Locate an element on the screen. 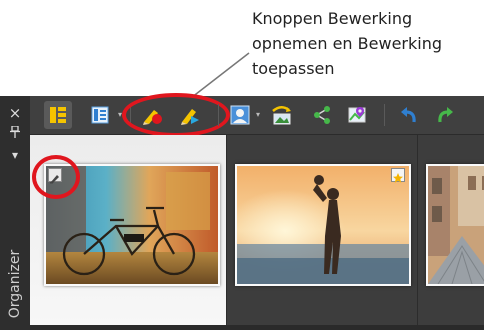 The image size is (484, 330). callout-line-3: toepassen is located at coordinates (293, 68).